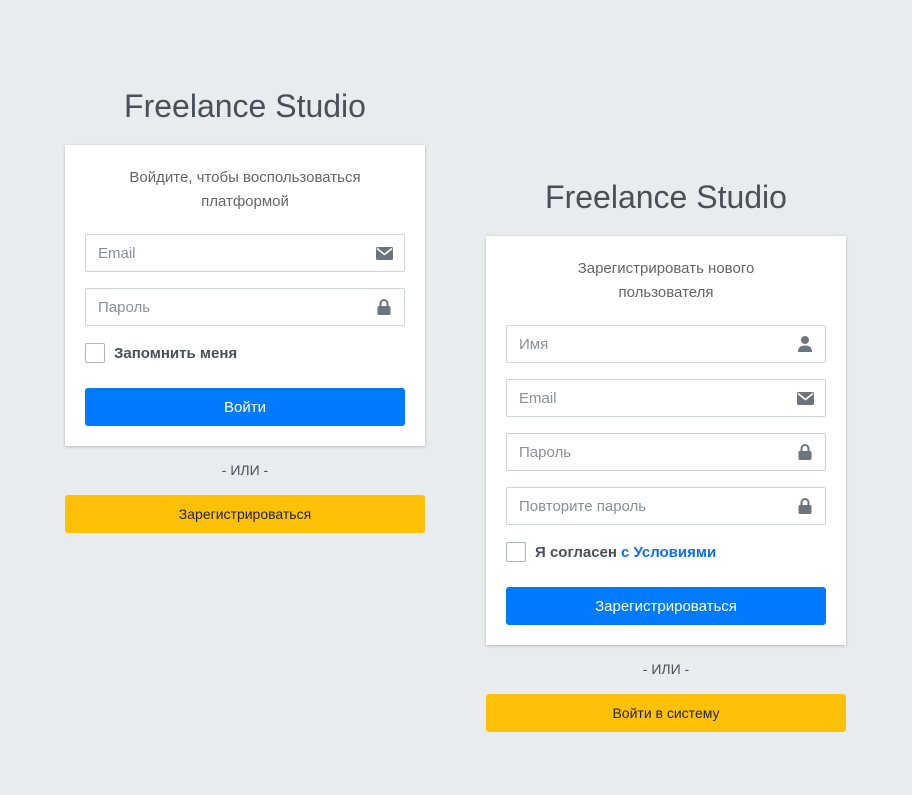  What do you see at coordinates (245, 106) in the screenshot?
I see `login-brand-title: Freelance Studio` at bounding box center [245, 106].